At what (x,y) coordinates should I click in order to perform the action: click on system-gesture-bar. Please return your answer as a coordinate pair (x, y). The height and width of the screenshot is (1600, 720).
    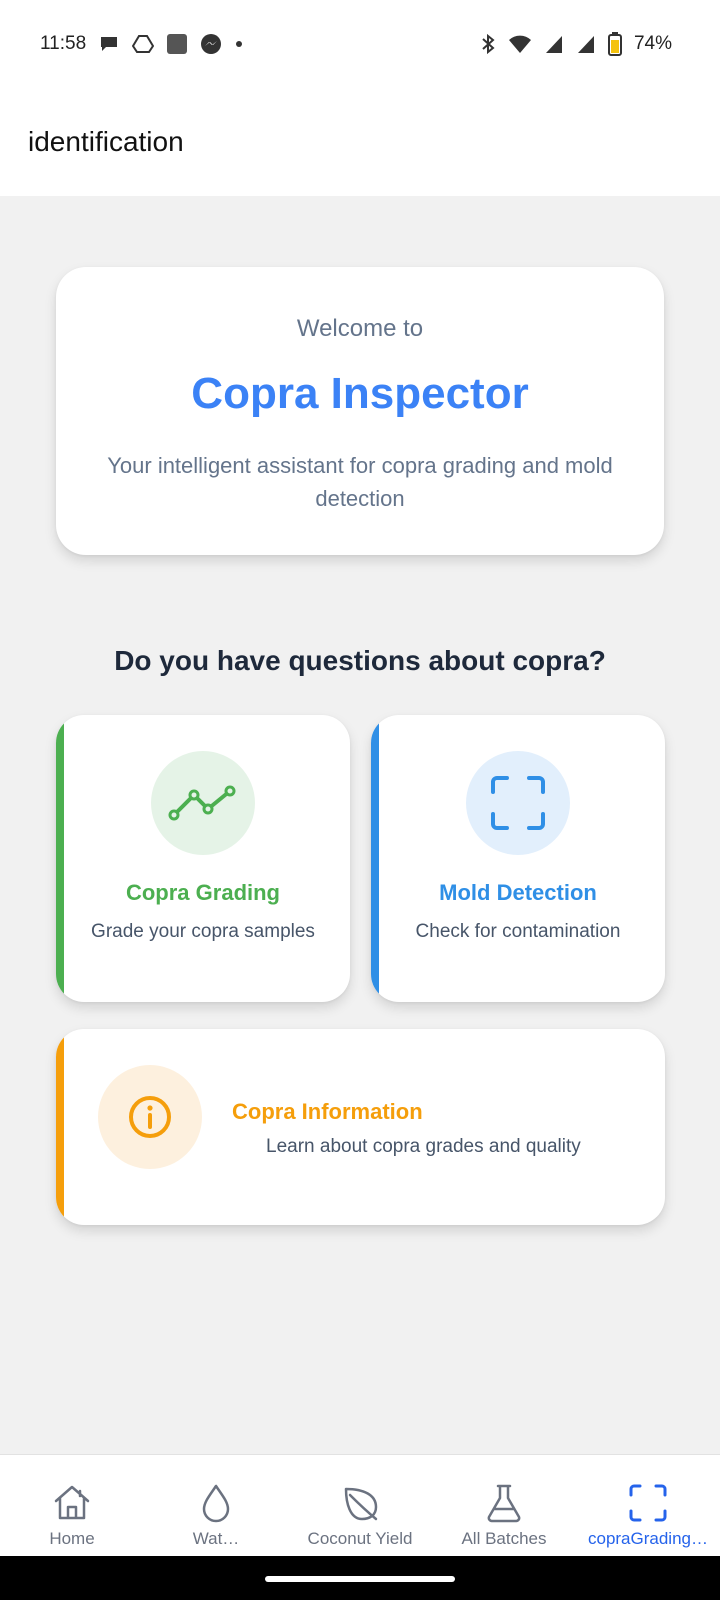
    Looking at the image, I should click on (360, 1578).